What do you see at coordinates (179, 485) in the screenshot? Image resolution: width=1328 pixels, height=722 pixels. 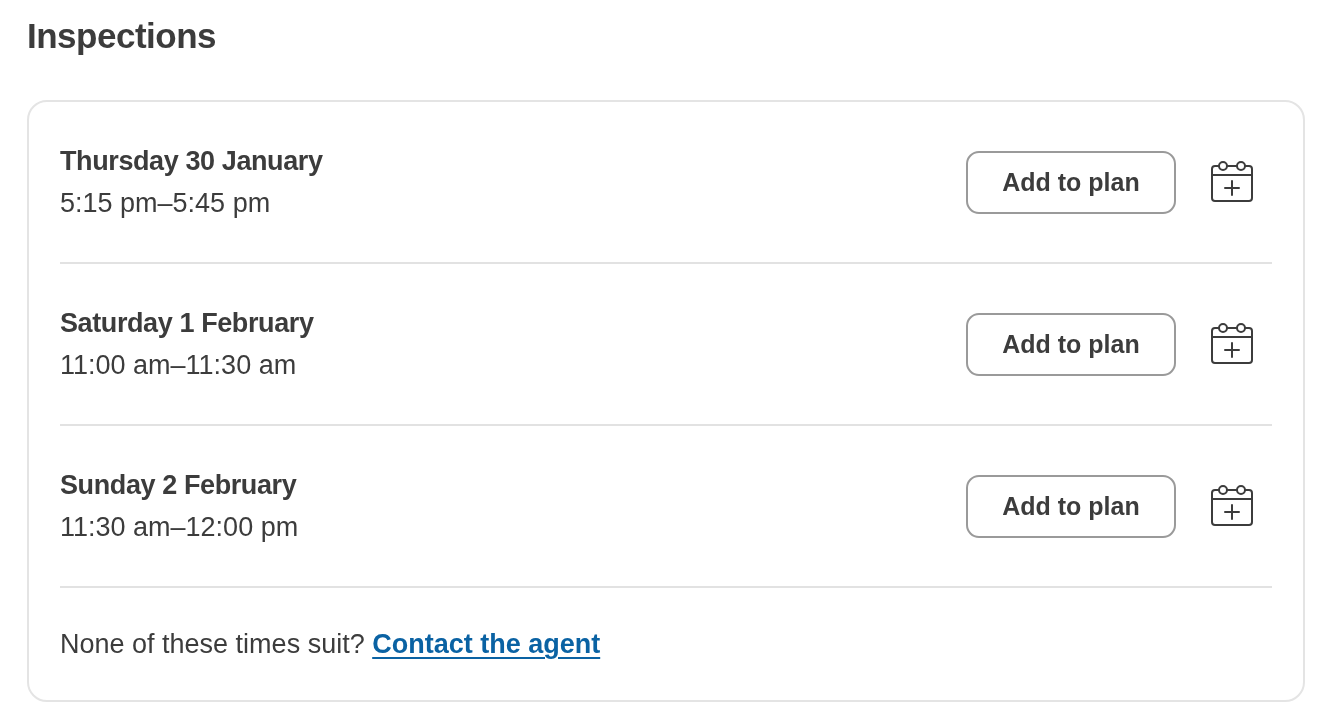 I see `inspection-date: Sunday 2 February` at bounding box center [179, 485].